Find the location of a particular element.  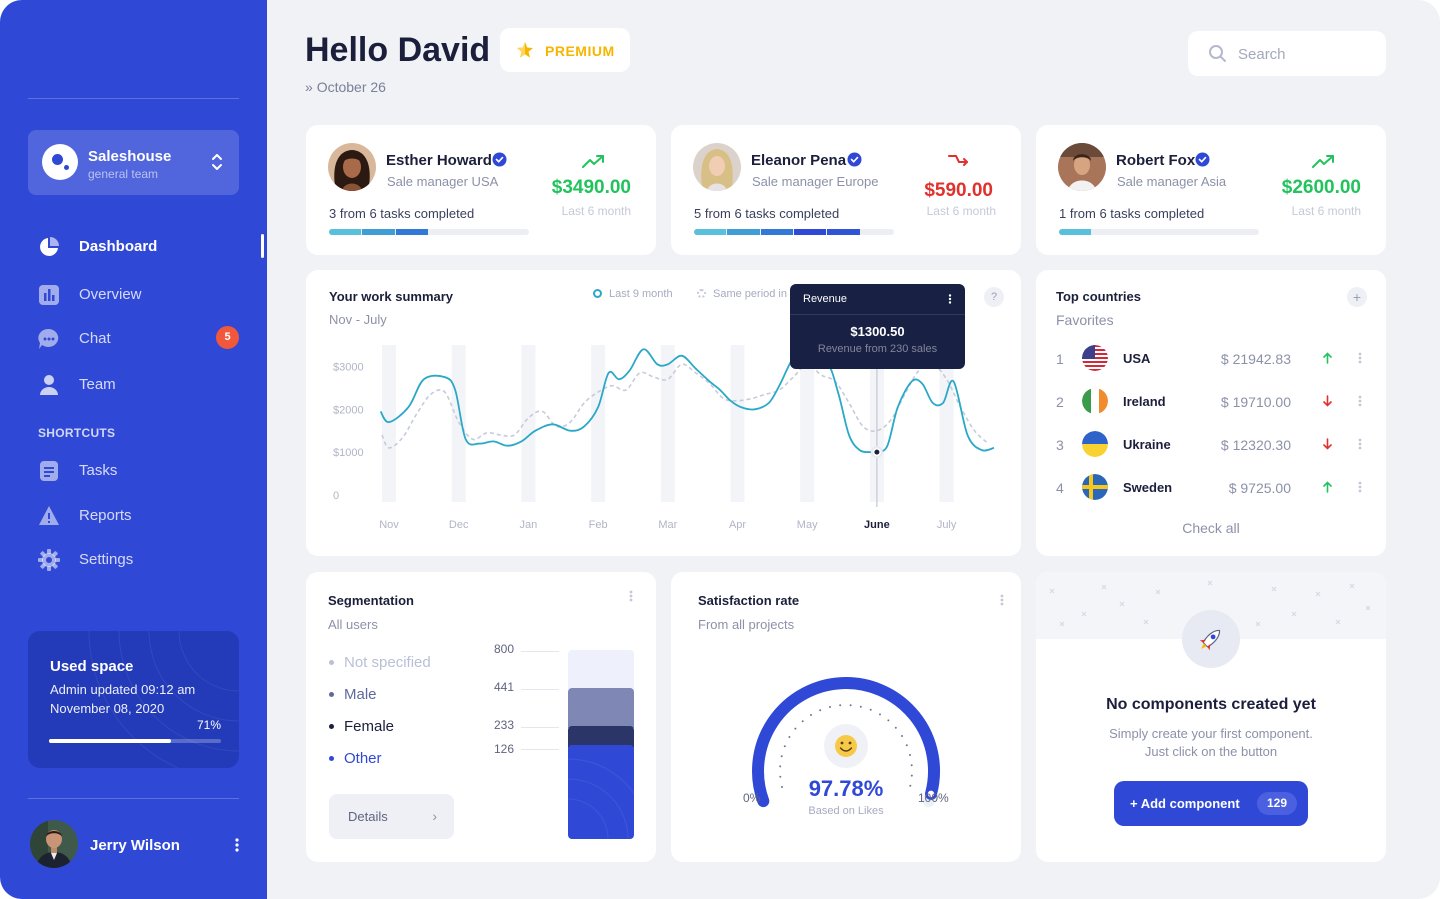

current-date: » October 26 is located at coordinates (345, 87).